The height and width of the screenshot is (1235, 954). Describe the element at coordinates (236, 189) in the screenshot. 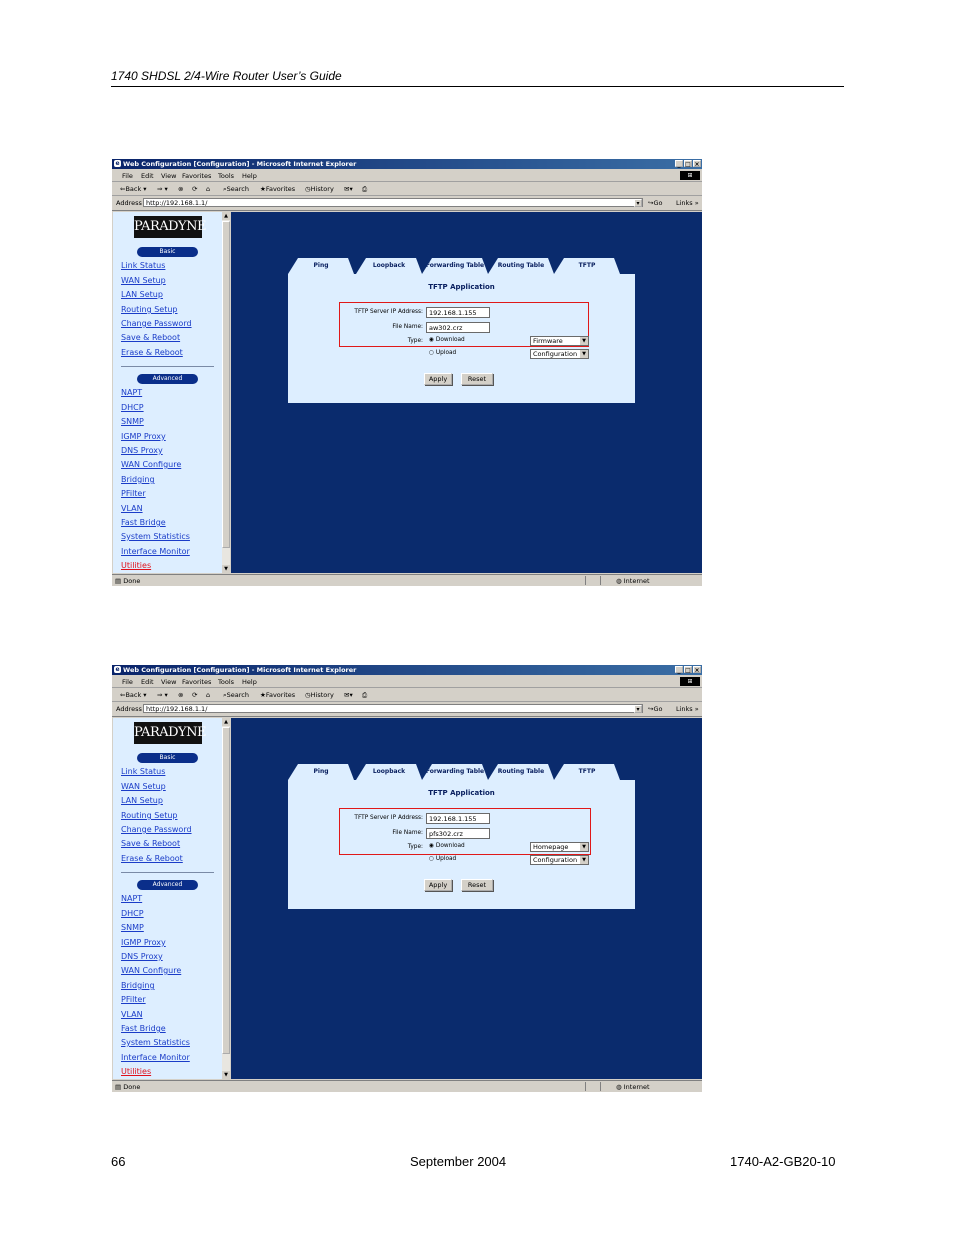

I see `search-button: ⌕Search` at that location.